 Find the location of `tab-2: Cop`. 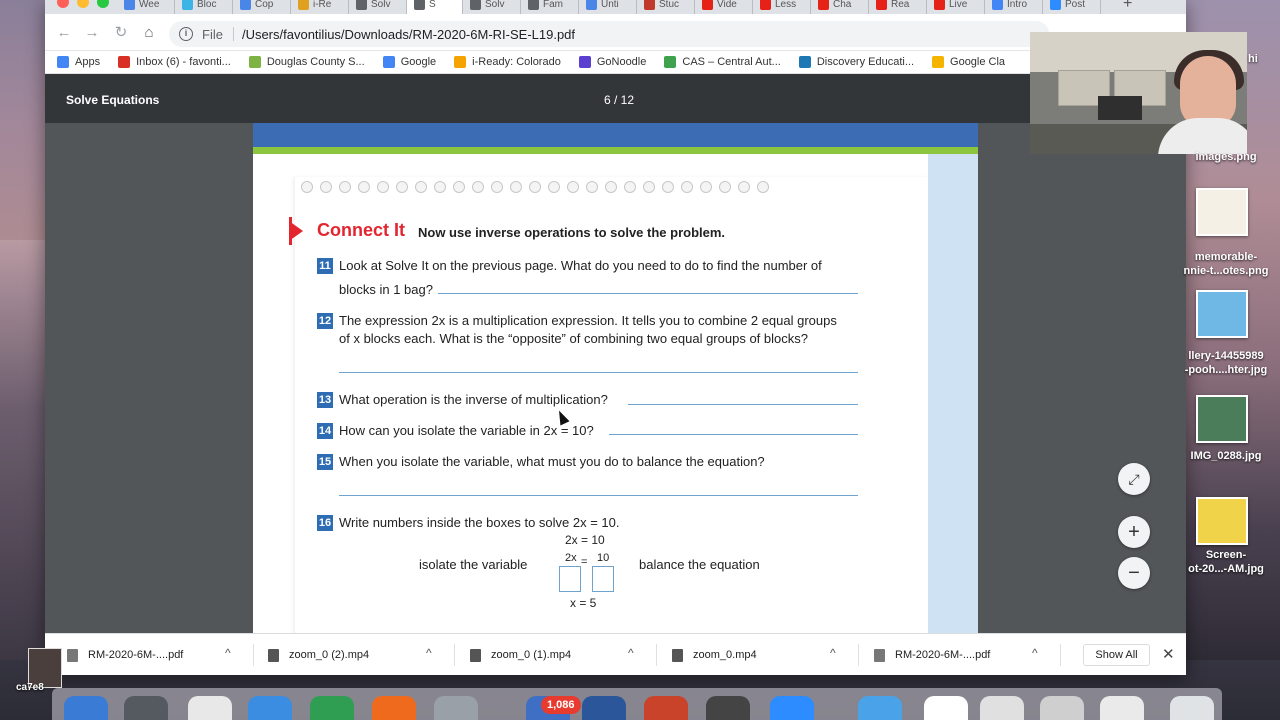

tab-2: Cop is located at coordinates (262, 7).